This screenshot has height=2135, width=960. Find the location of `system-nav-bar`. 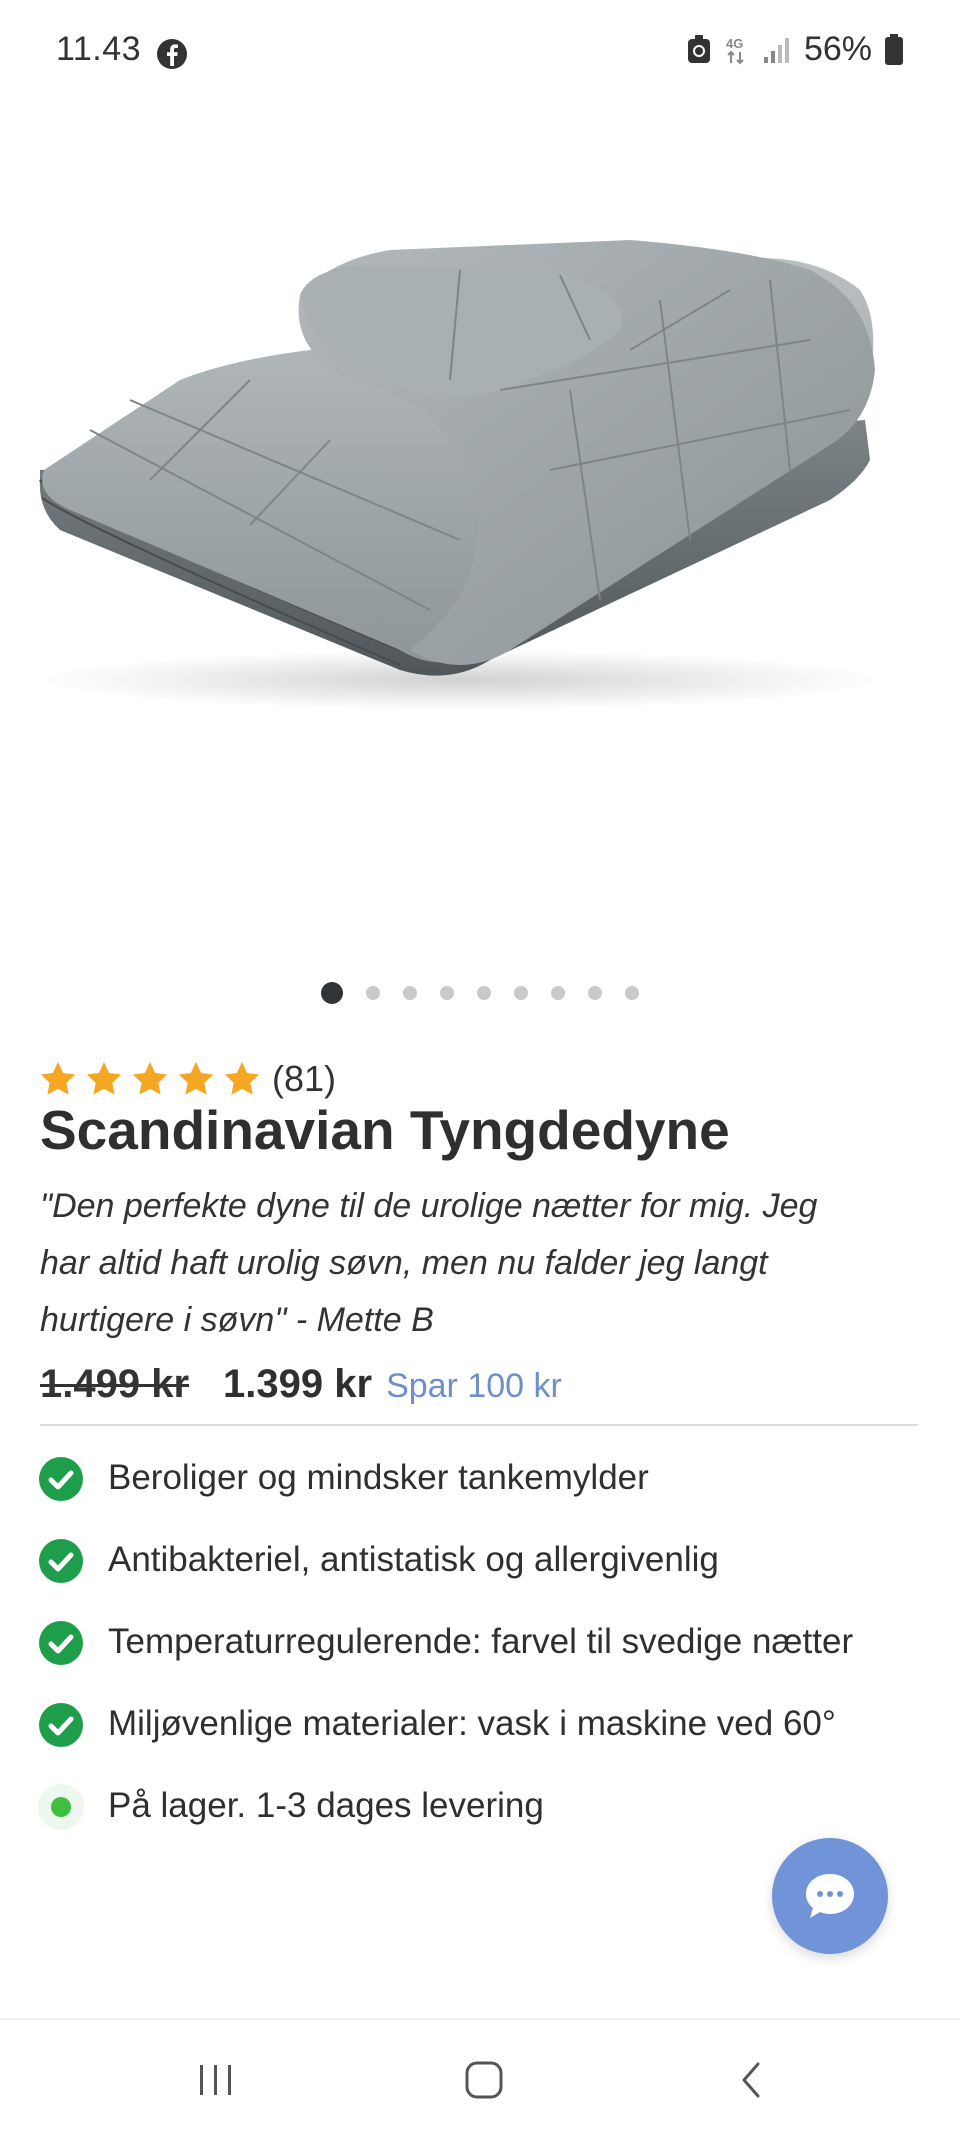

system-nav-bar is located at coordinates (480, 2076).